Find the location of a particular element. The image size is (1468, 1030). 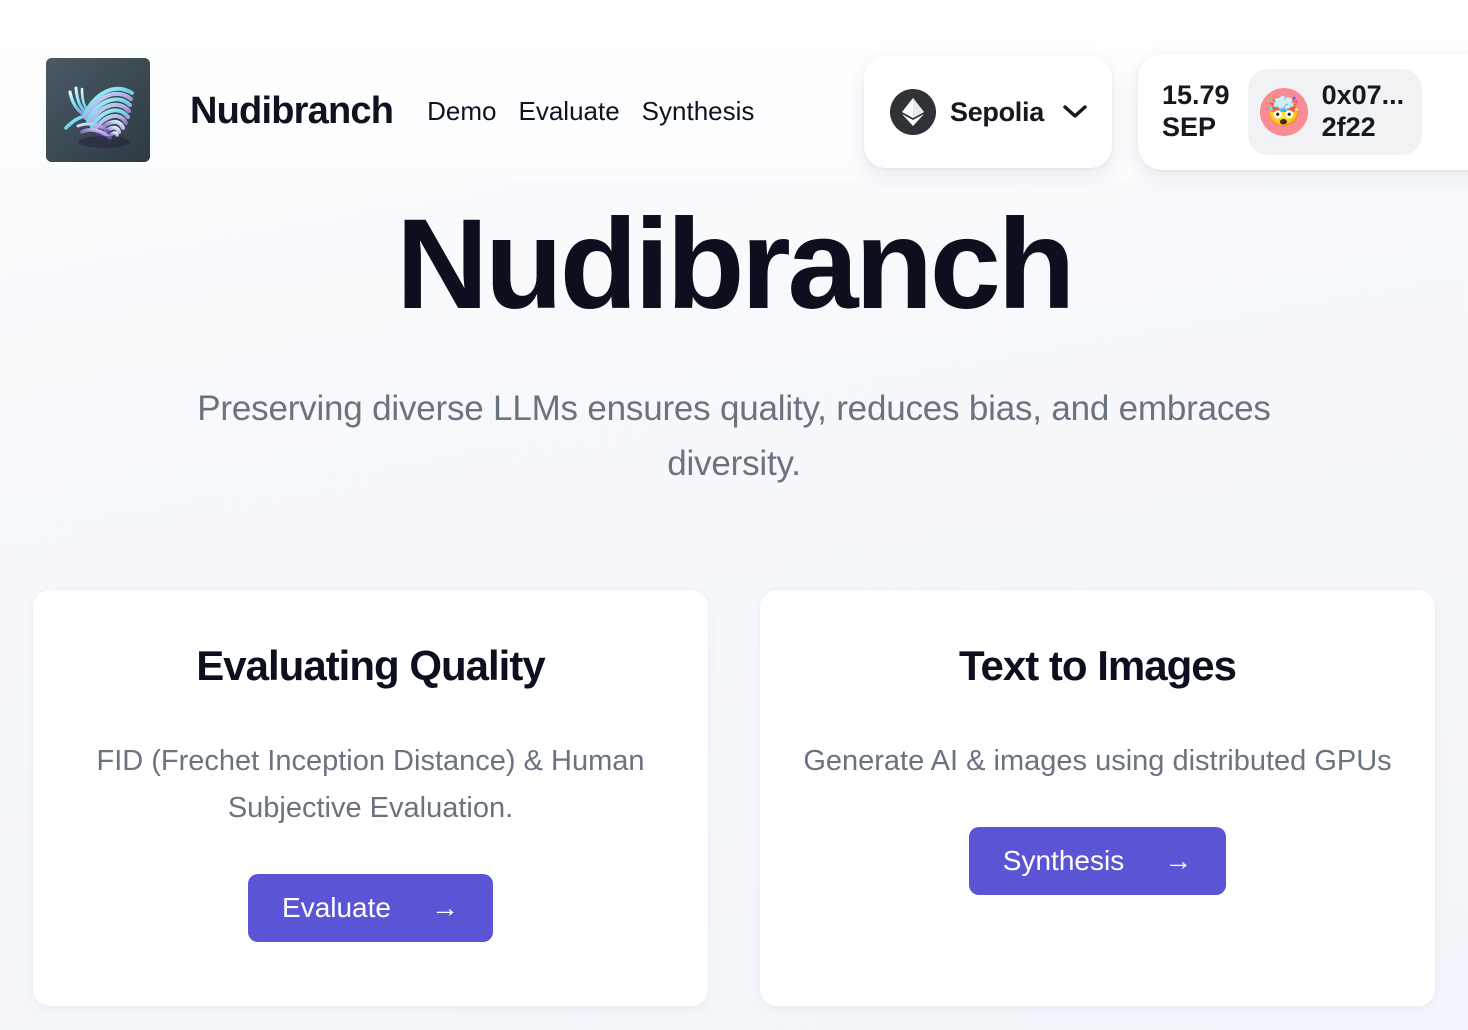

network-name: Sepolia is located at coordinates (997, 111).